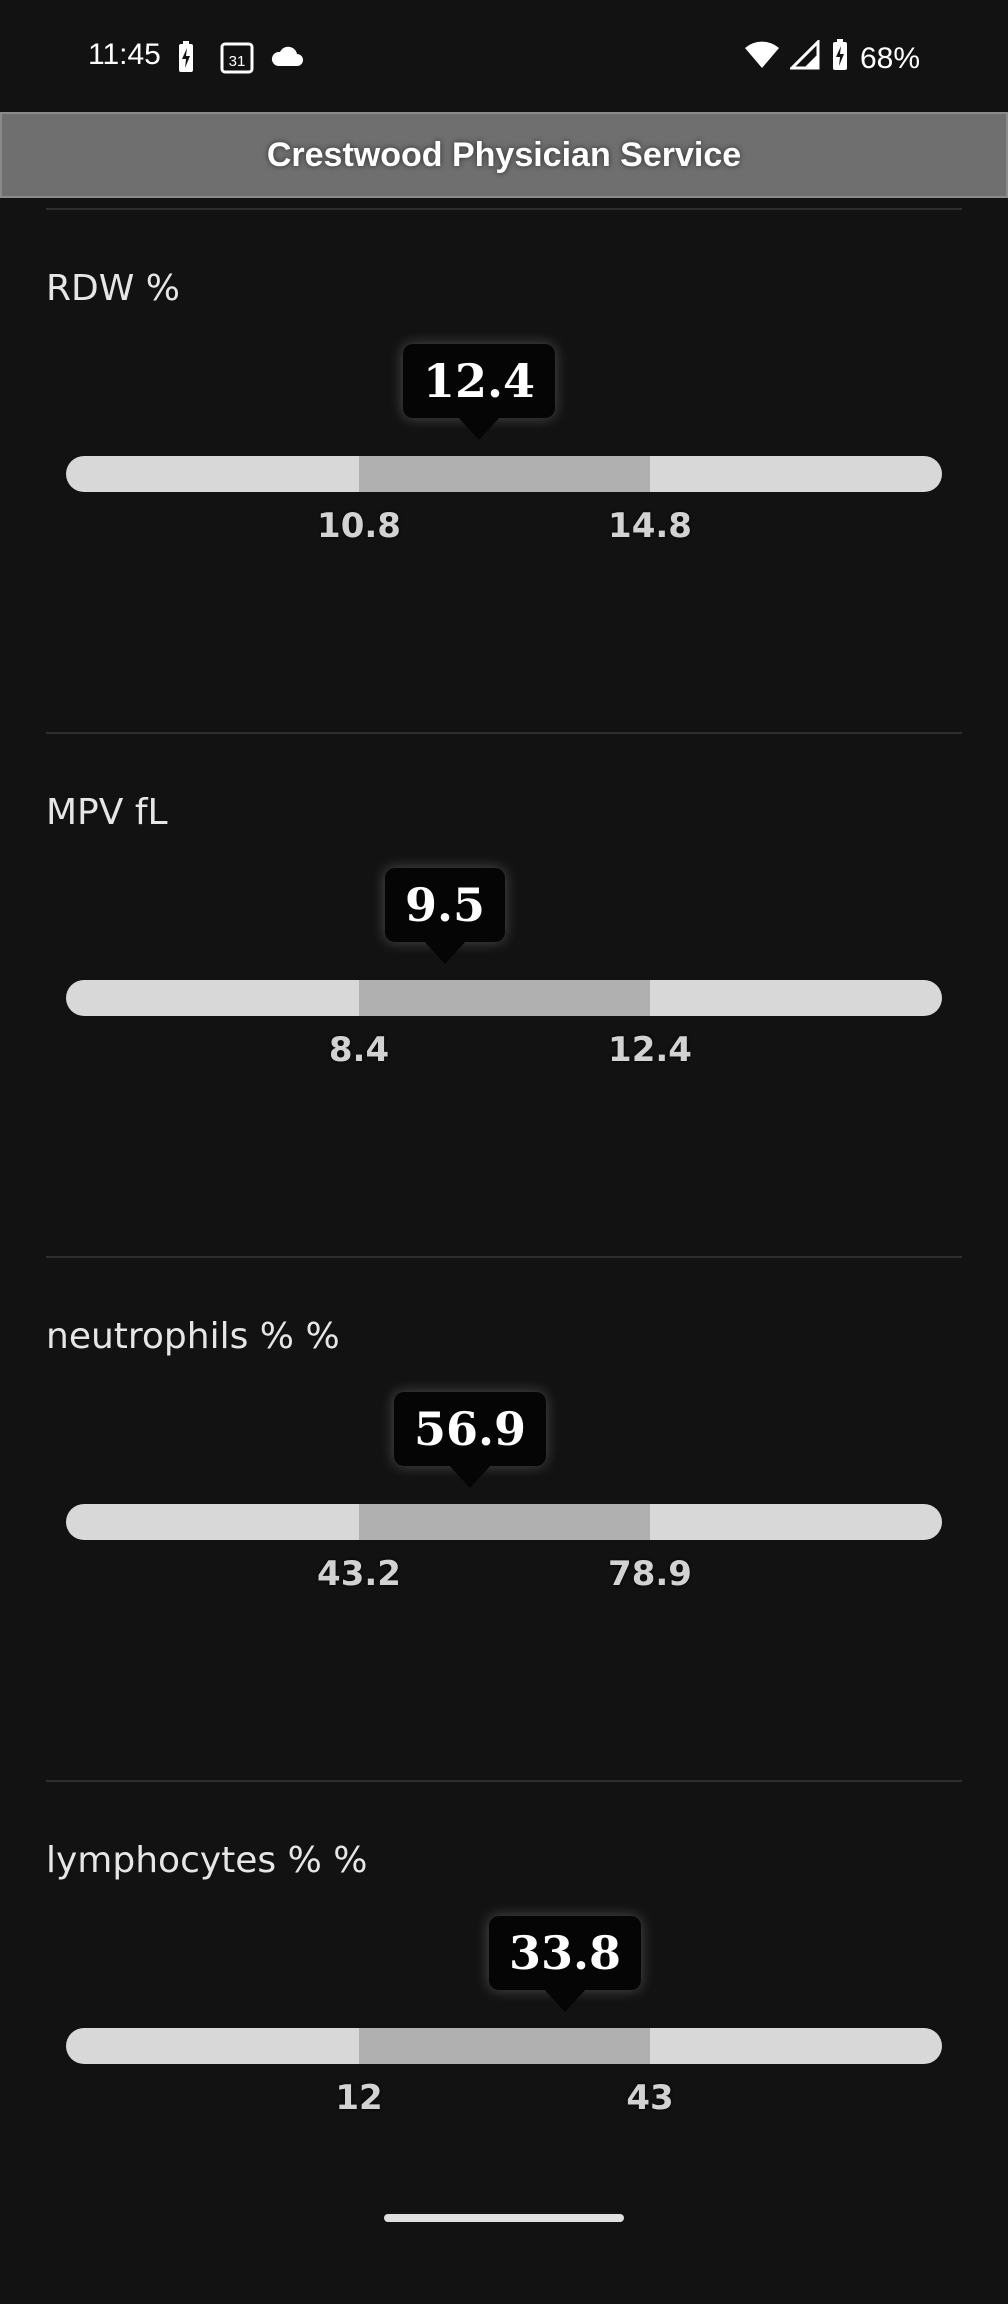  I want to click on status-time: 11:45, so click(124, 54).